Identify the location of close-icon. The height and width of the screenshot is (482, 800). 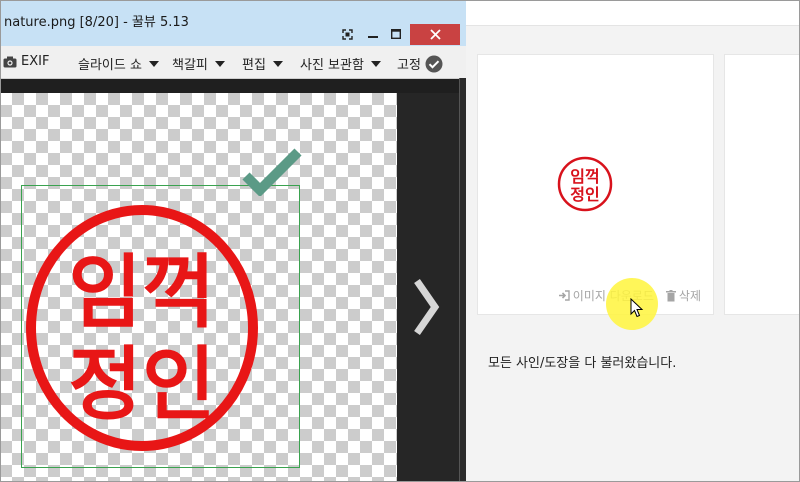
(435, 34).